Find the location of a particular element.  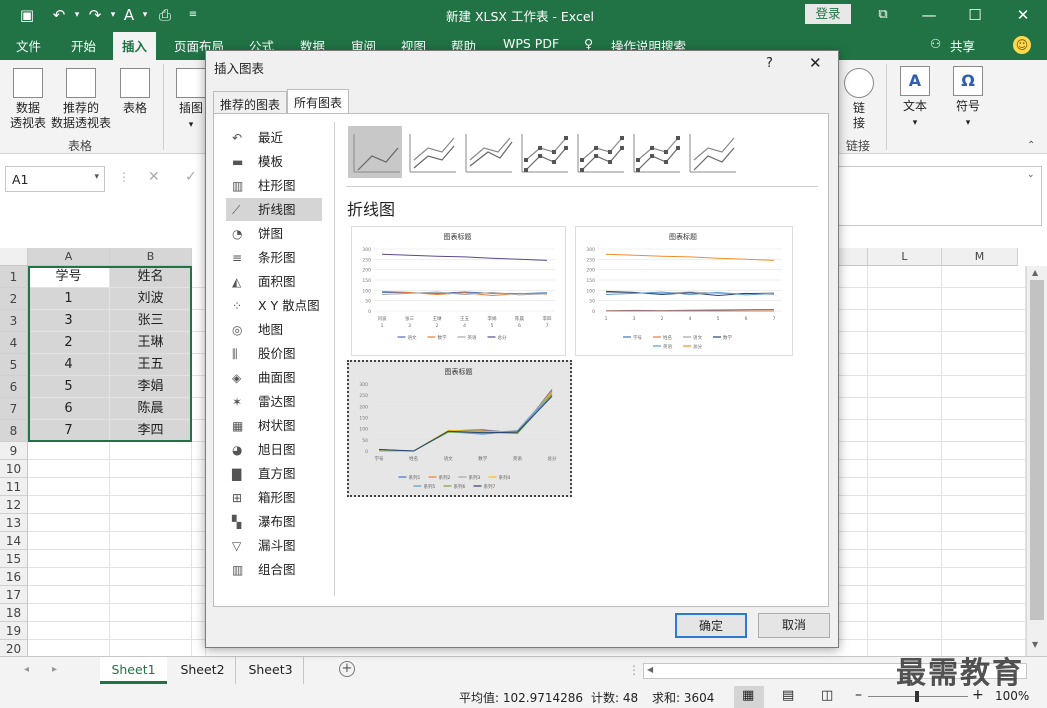

tab-home: 开始 is located at coordinates (83, 45).